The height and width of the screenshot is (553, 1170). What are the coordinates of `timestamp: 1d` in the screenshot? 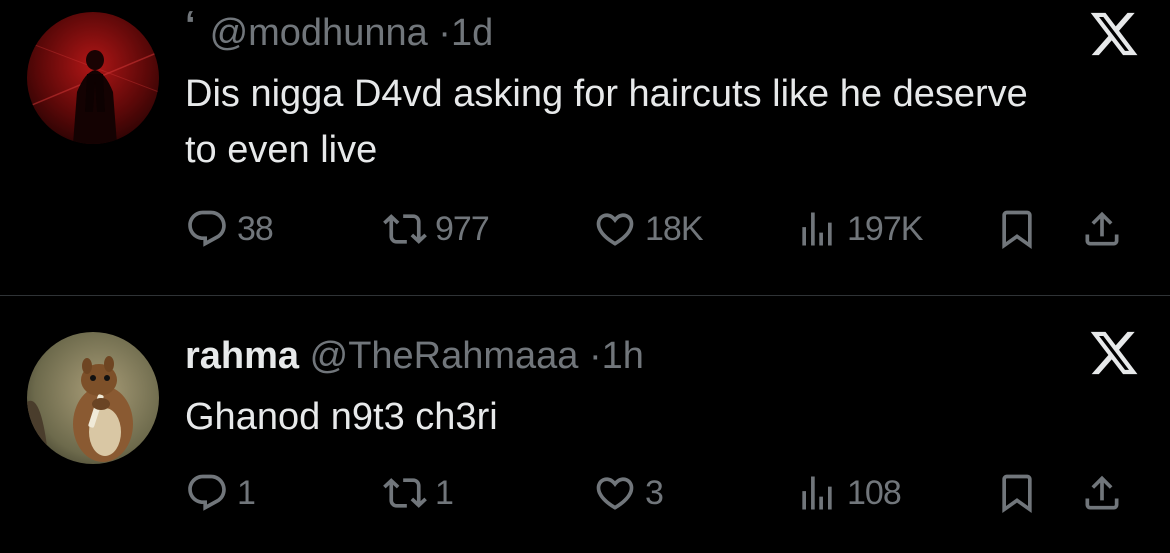 It's located at (472, 33).